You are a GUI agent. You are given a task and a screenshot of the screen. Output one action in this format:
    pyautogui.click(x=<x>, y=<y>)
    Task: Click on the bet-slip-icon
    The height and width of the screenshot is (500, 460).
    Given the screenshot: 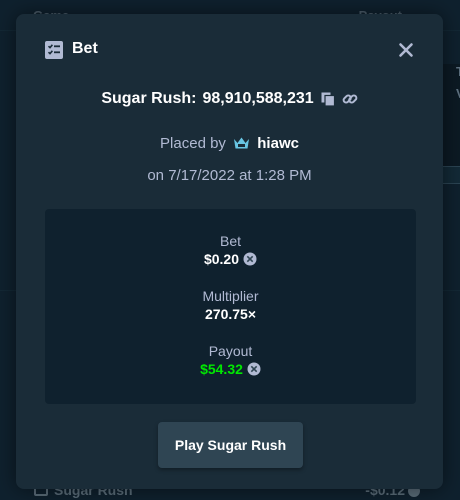 What is the action you would take?
    pyautogui.click(x=54, y=50)
    